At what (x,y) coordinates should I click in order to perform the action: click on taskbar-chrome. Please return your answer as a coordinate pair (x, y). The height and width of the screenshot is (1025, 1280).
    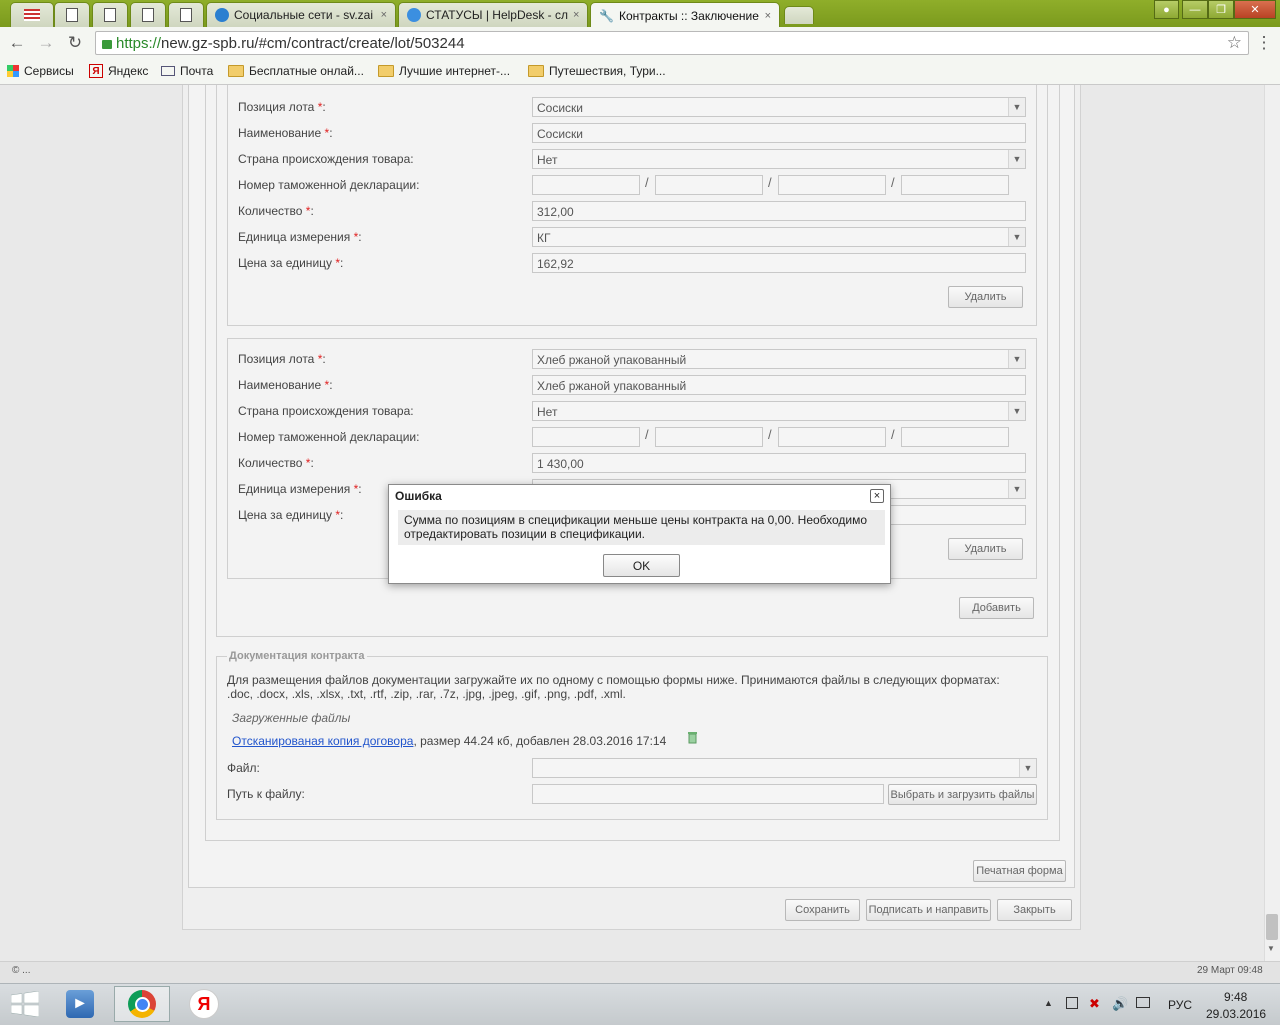
    Looking at the image, I should click on (142, 1004).